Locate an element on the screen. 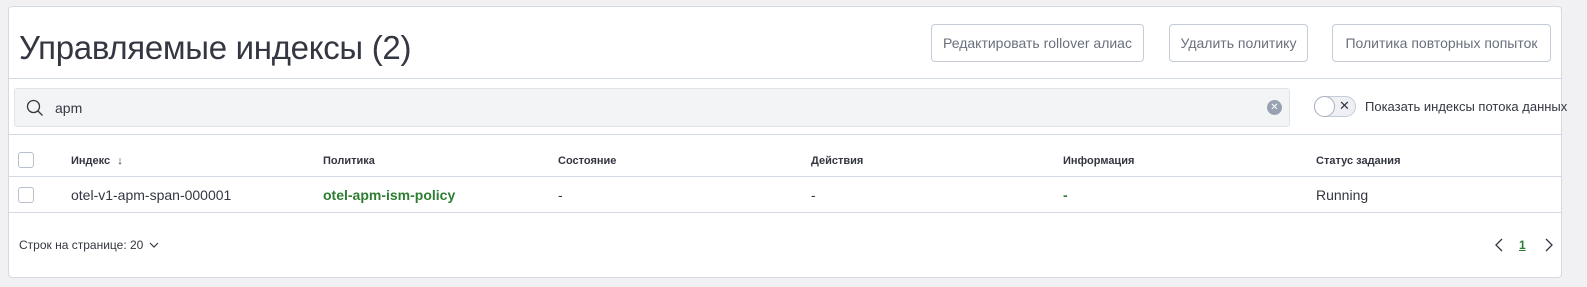 The image size is (1587, 287). chevron-right-icon is located at coordinates (1549, 245).